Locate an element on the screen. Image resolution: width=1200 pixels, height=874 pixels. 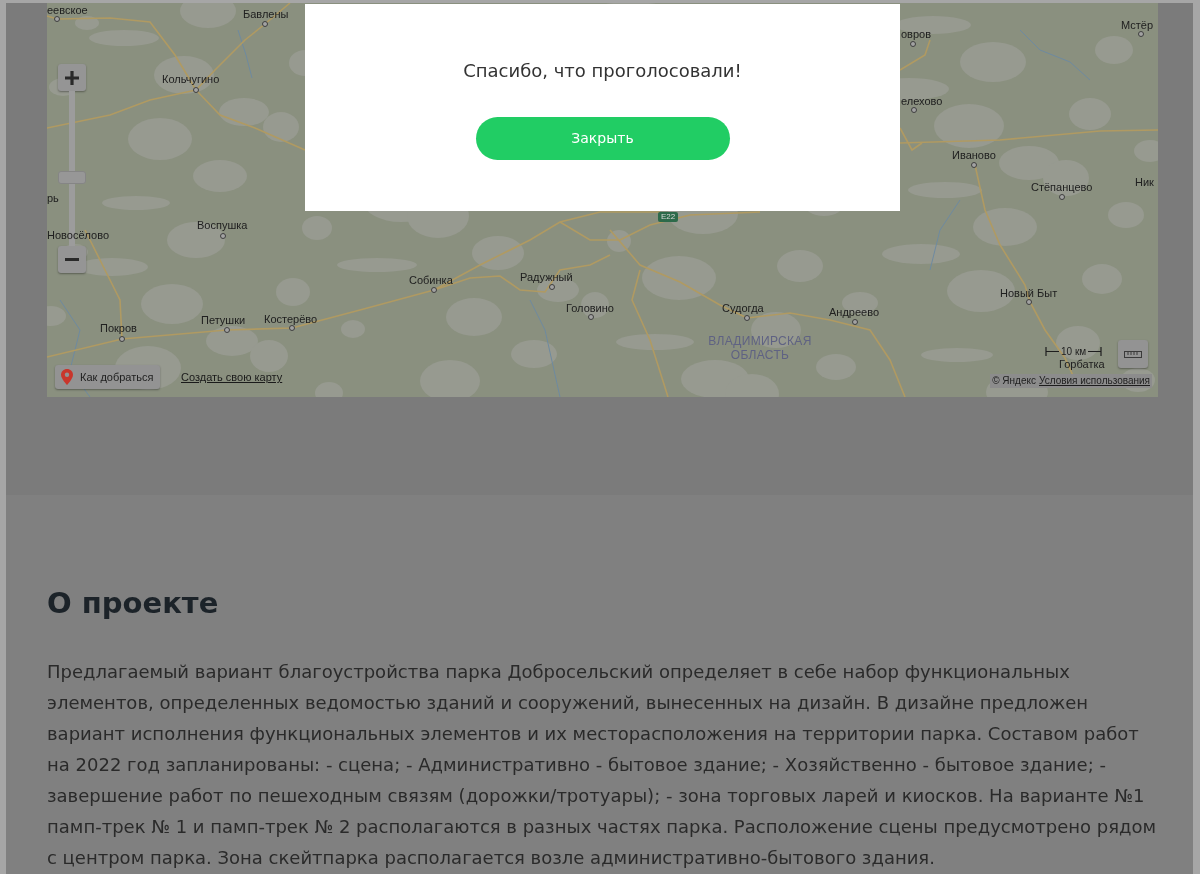
road-number-badge: E22 is located at coordinates (668, 217).